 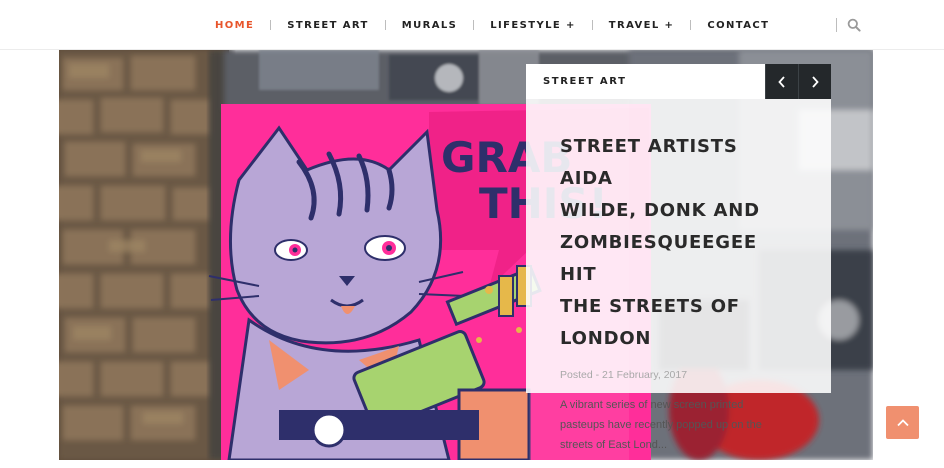 What do you see at coordinates (738, 25) in the screenshot?
I see `nav-item-contact: CONTACT` at bounding box center [738, 25].